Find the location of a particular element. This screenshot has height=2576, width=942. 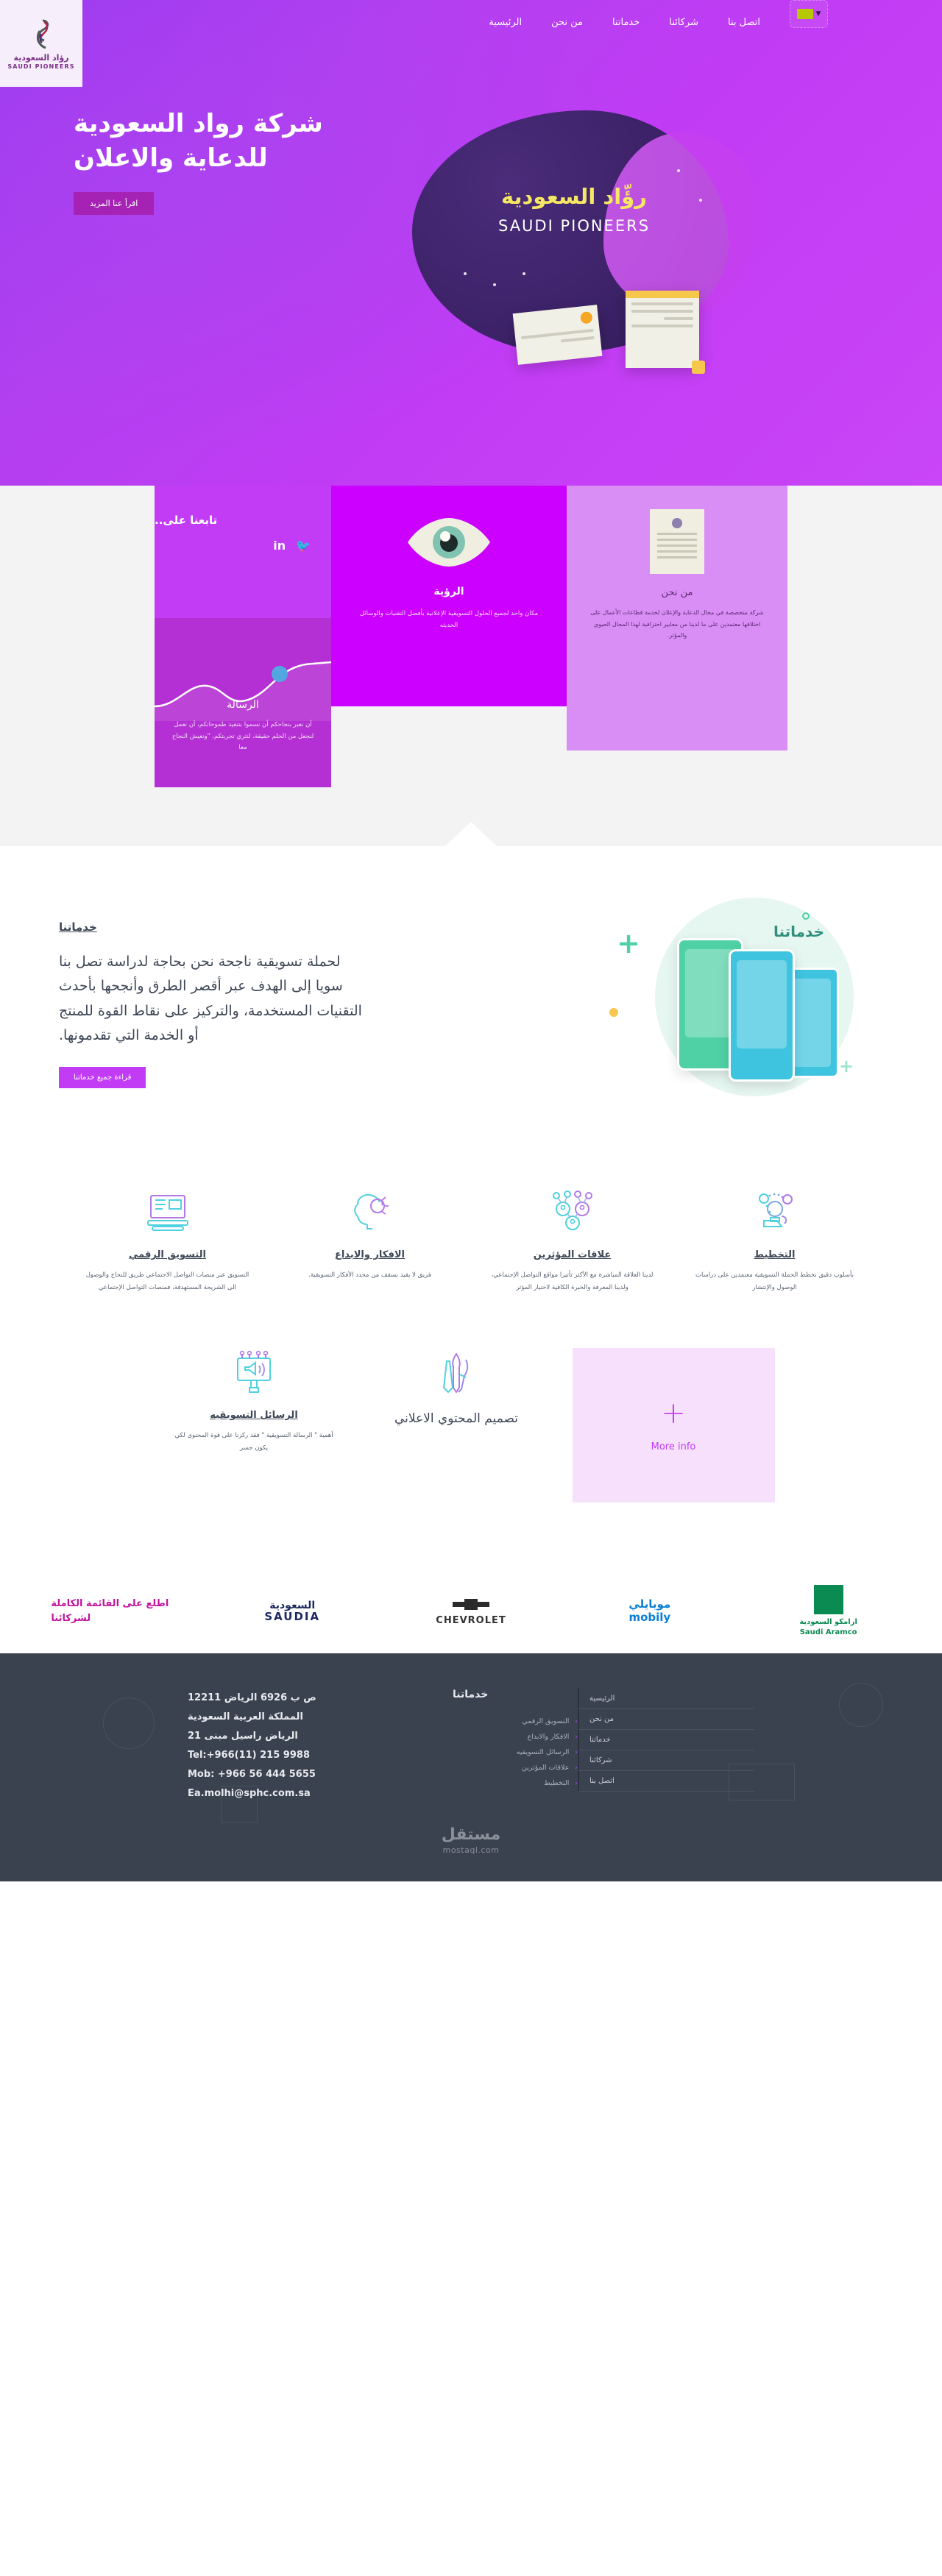

footer-service-item: ‹ التخطيط is located at coordinates (515, 1783).